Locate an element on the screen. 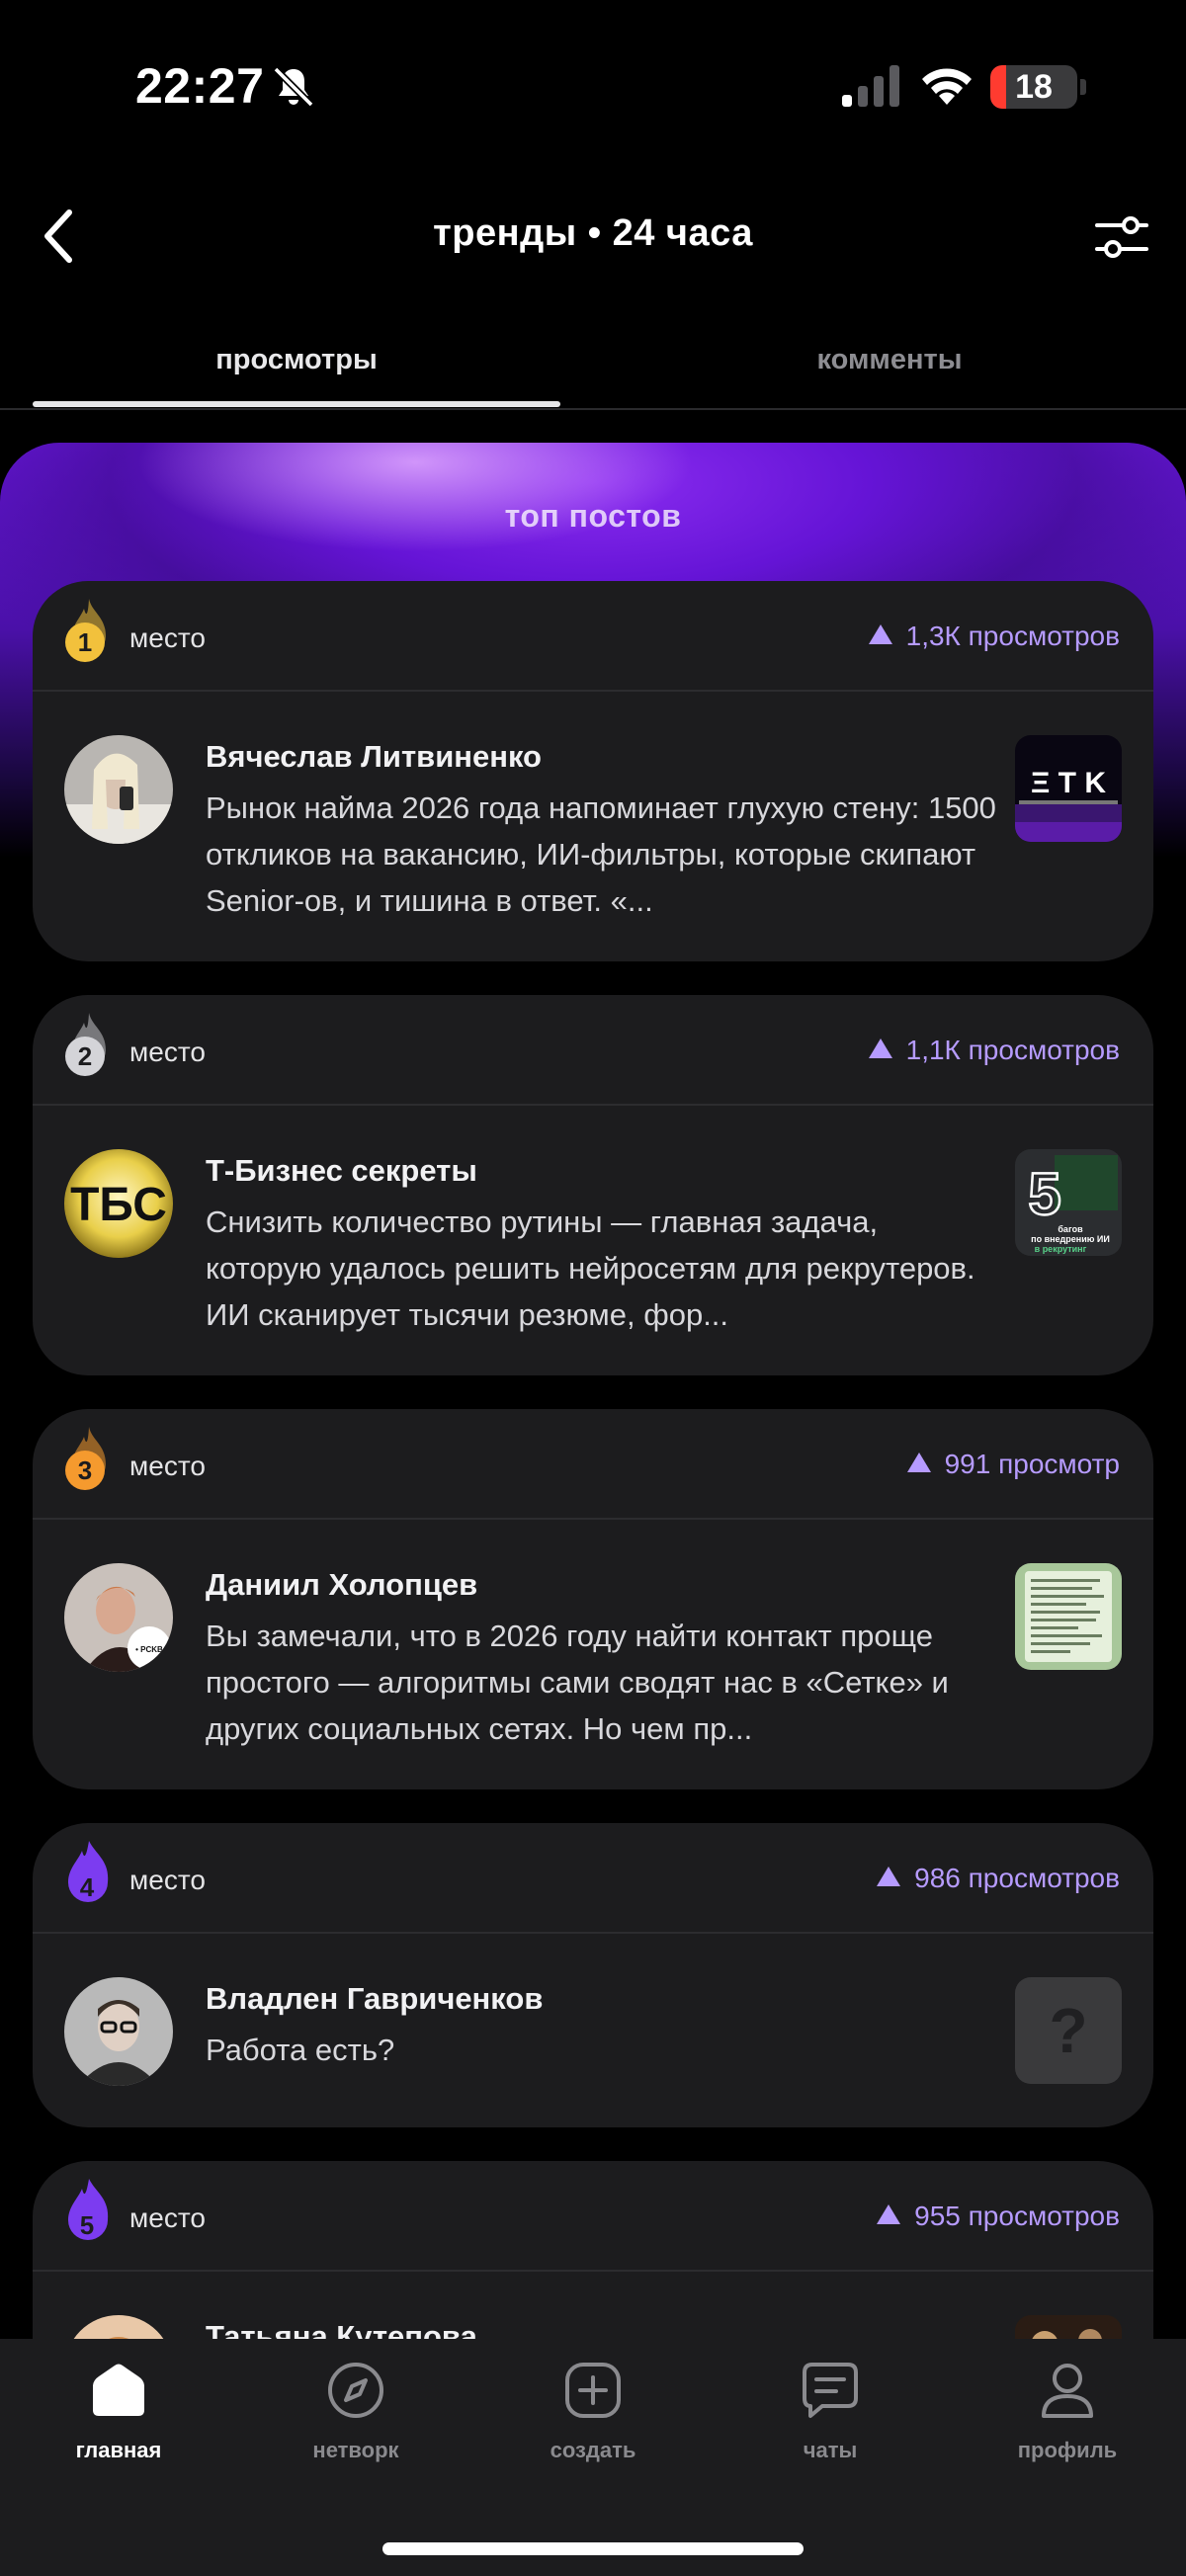 This screenshot has height=2576, width=1186. nav-chats: чаты is located at coordinates (830, 2412).